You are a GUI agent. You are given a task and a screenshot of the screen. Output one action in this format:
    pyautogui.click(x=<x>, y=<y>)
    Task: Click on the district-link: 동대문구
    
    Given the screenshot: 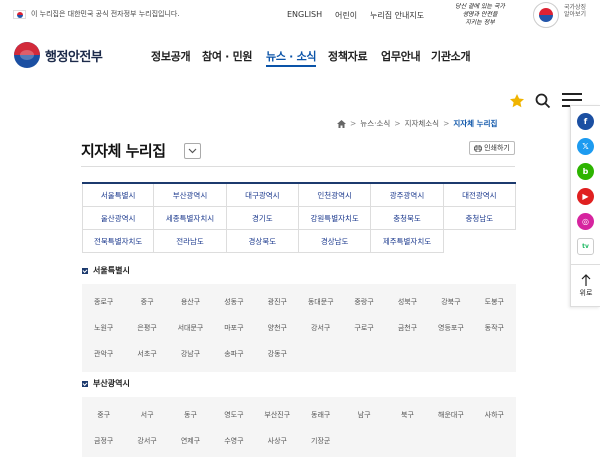 What is the action you would take?
    pyautogui.click(x=320, y=302)
    